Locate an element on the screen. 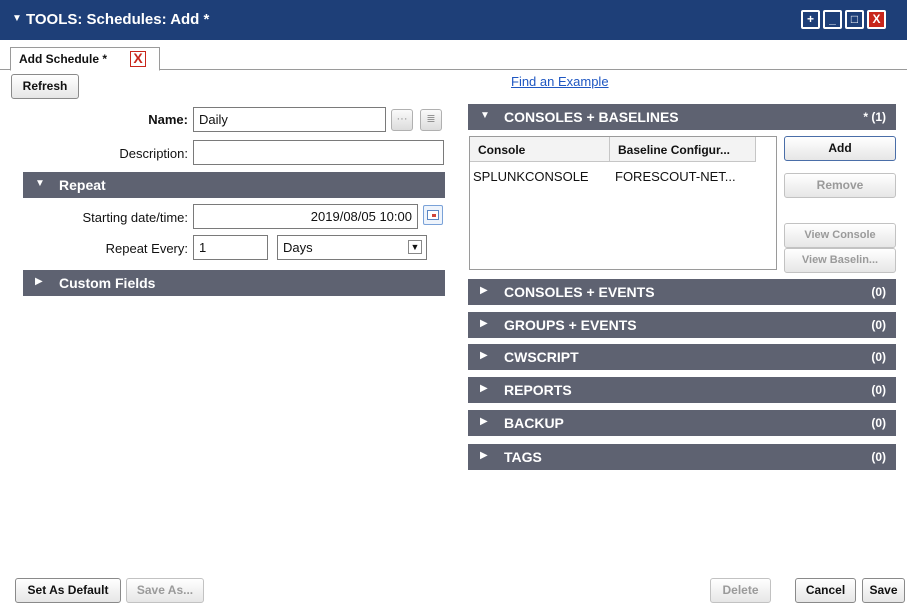  cell-console: SPLUNKCONSOLE is located at coordinates (531, 176).